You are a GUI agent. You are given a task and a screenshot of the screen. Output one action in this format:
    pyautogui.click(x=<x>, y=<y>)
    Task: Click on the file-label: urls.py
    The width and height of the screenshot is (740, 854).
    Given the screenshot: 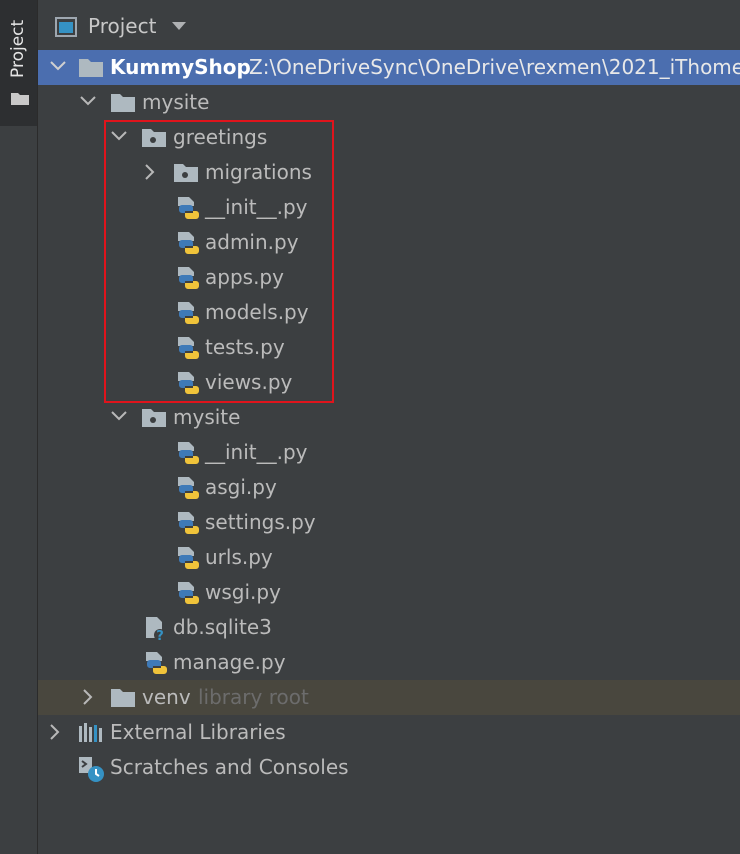 What is the action you would take?
    pyautogui.click(x=239, y=557)
    